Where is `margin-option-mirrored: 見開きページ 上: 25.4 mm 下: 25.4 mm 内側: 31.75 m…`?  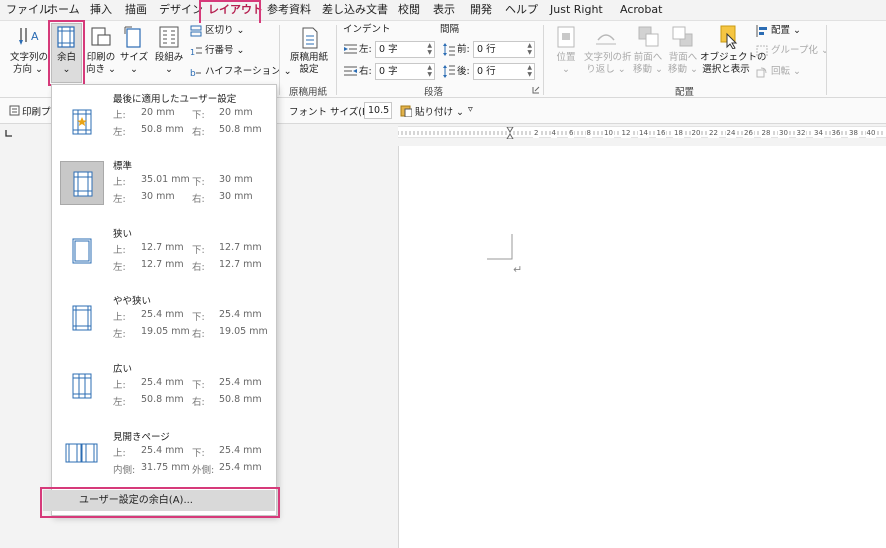 margin-option-mirrored: 見開きページ 上: 25.4 mm 下: 25.4 mm 内側: 31.75 m… is located at coordinates (164, 459).